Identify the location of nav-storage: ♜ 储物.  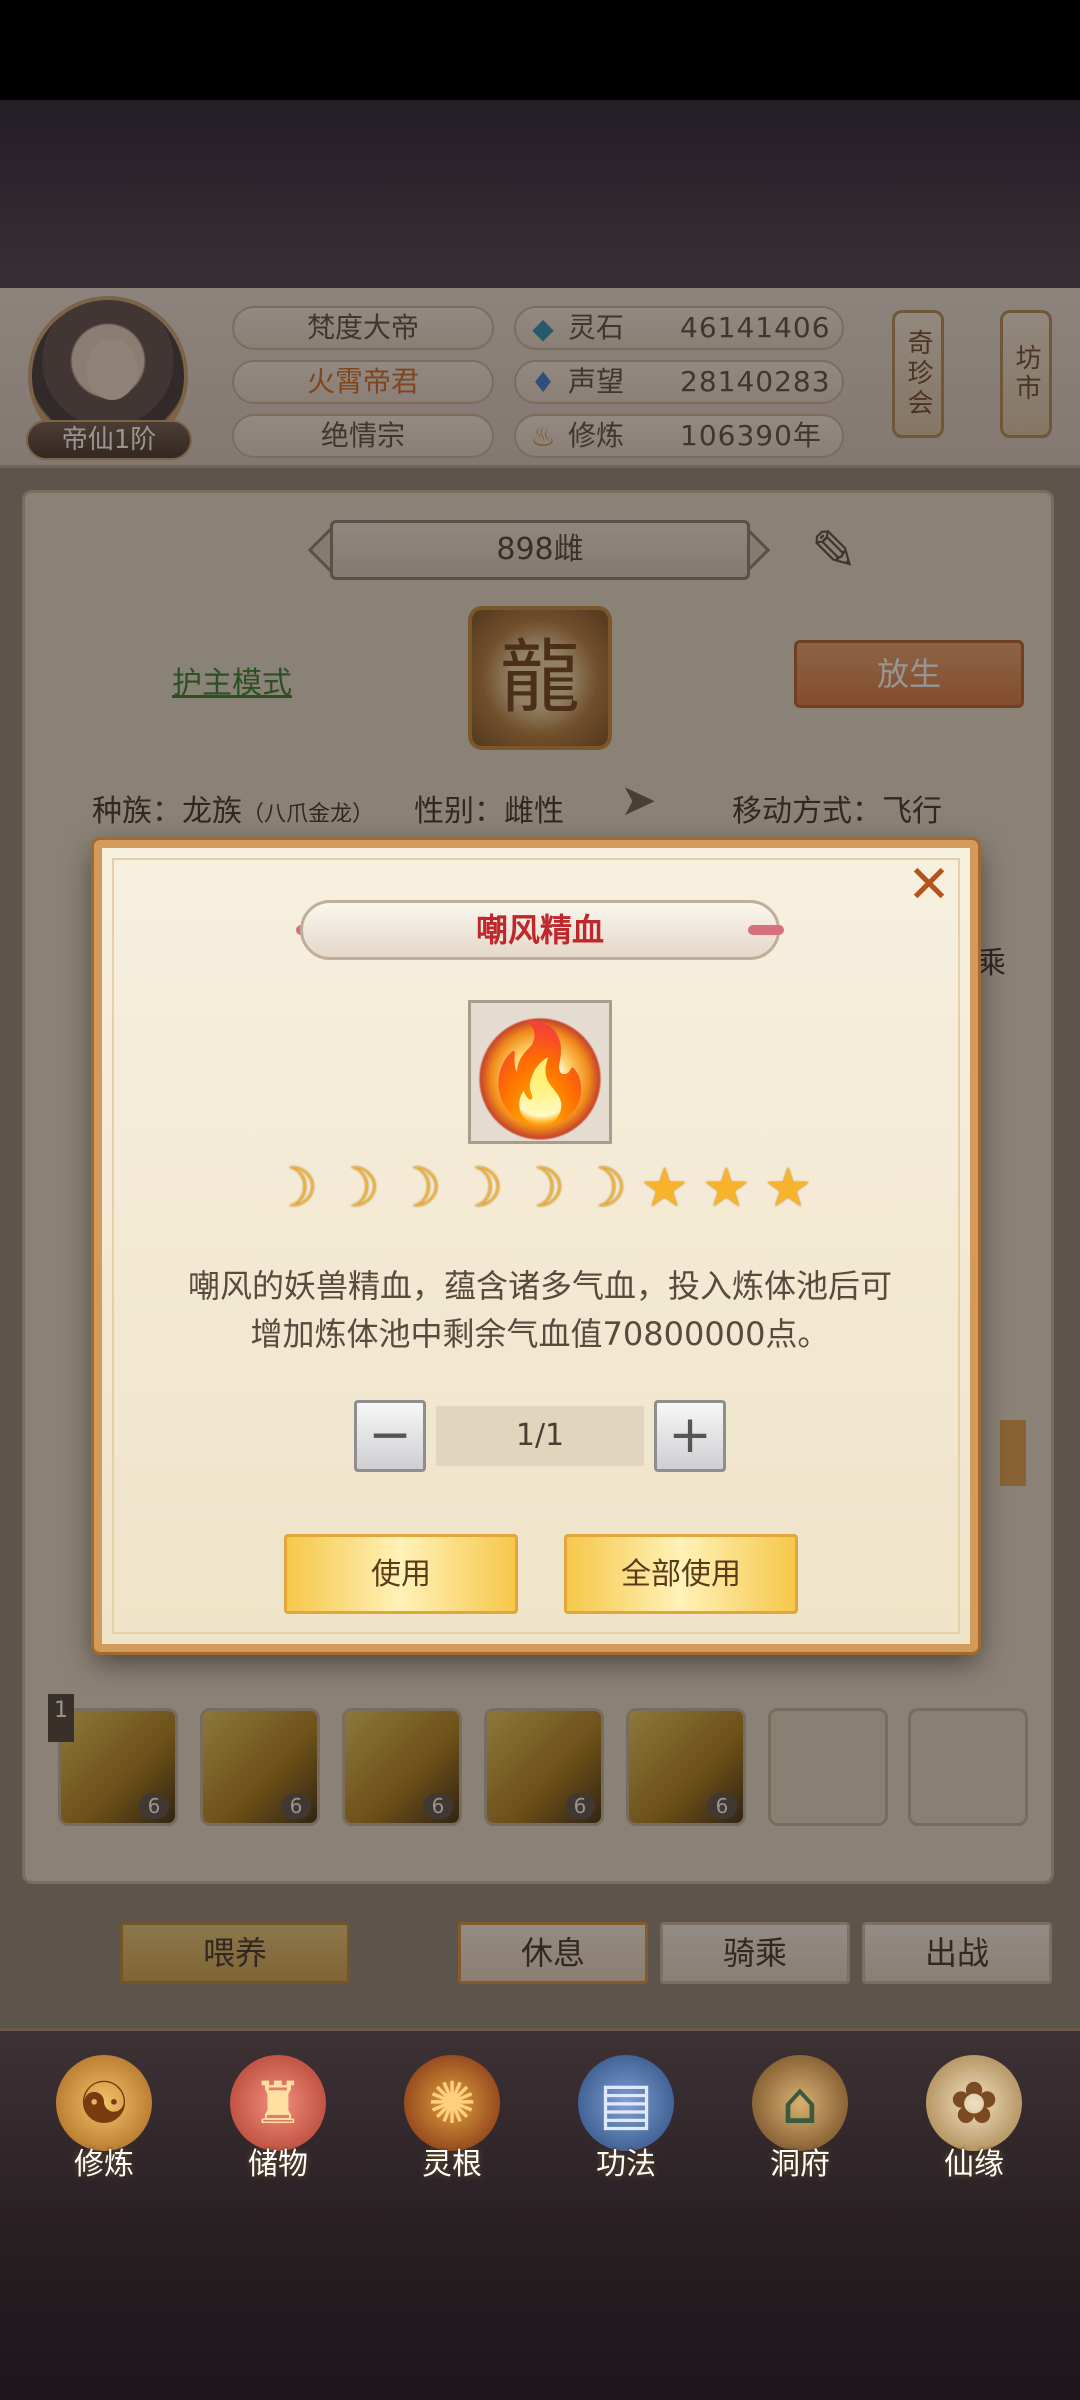
(278, 2125).